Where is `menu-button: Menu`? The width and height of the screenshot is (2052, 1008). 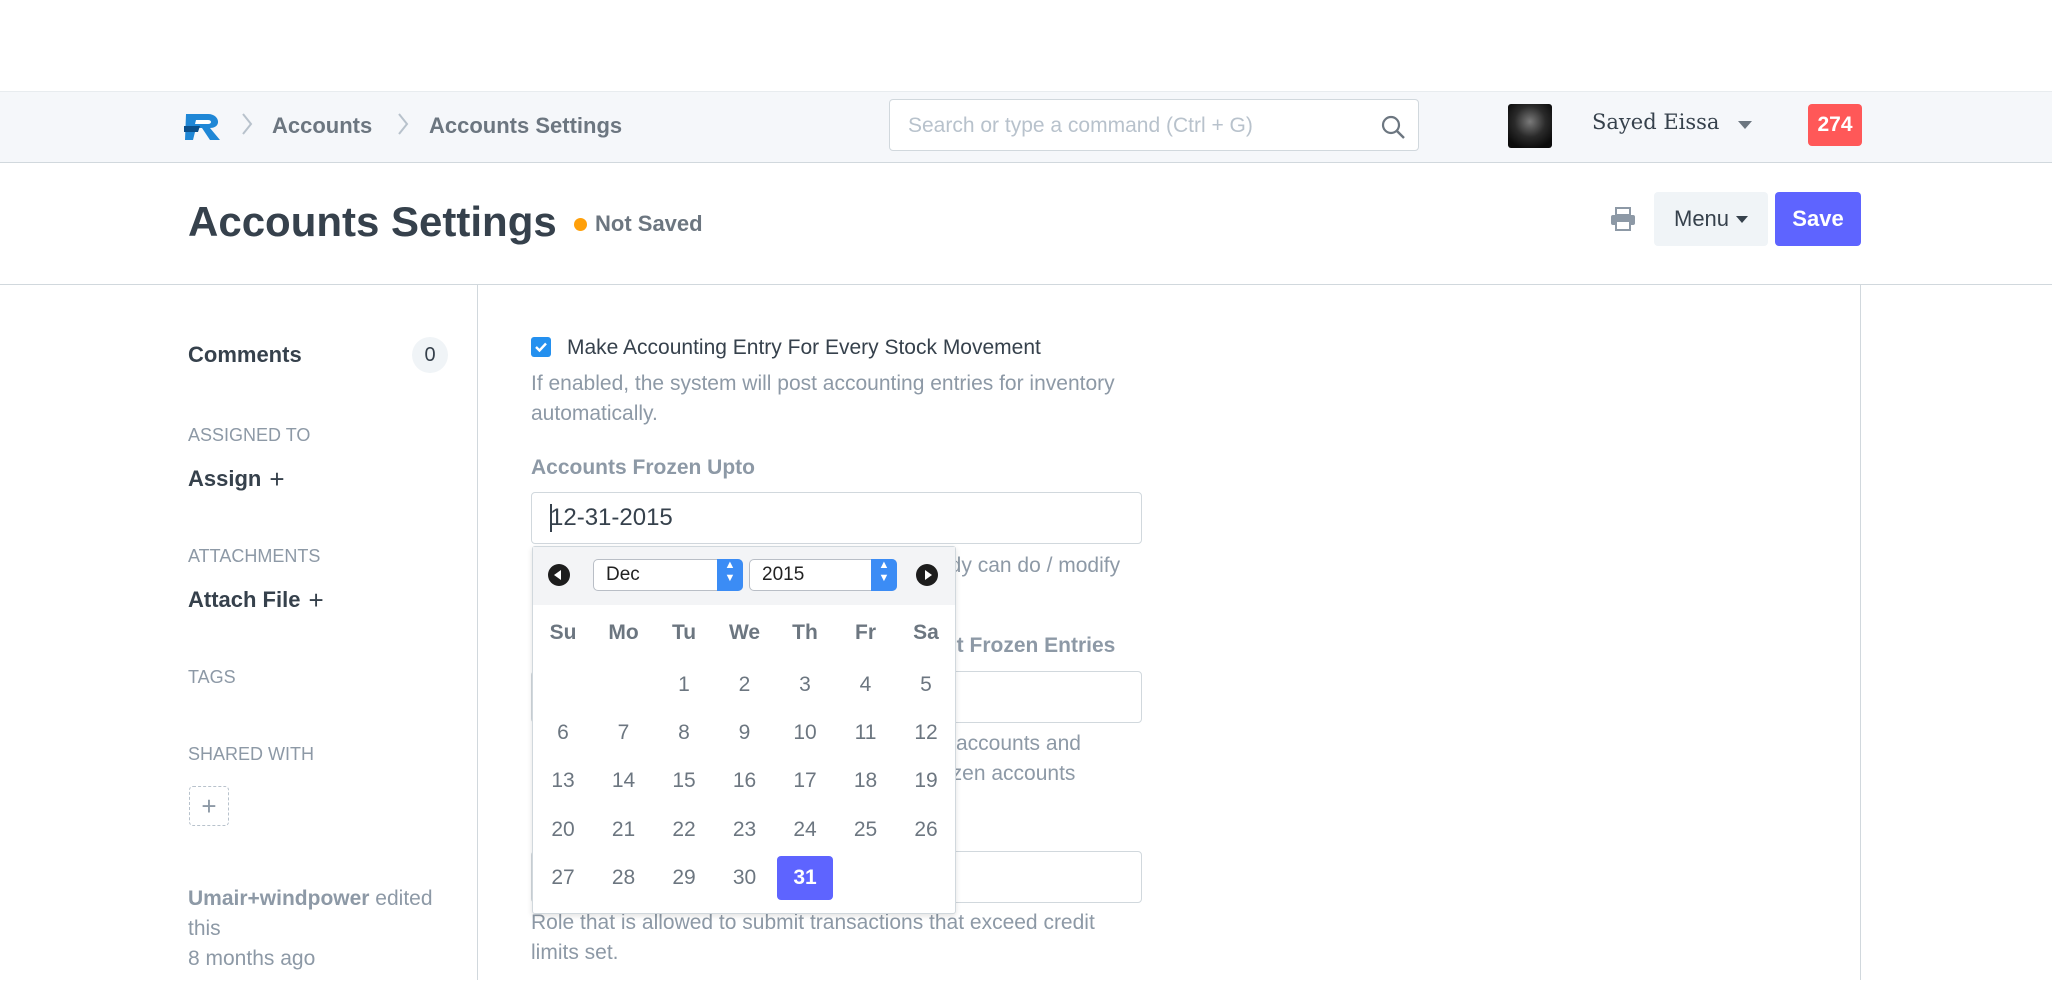
menu-button: Menu is located at coordinates (1711, 219).